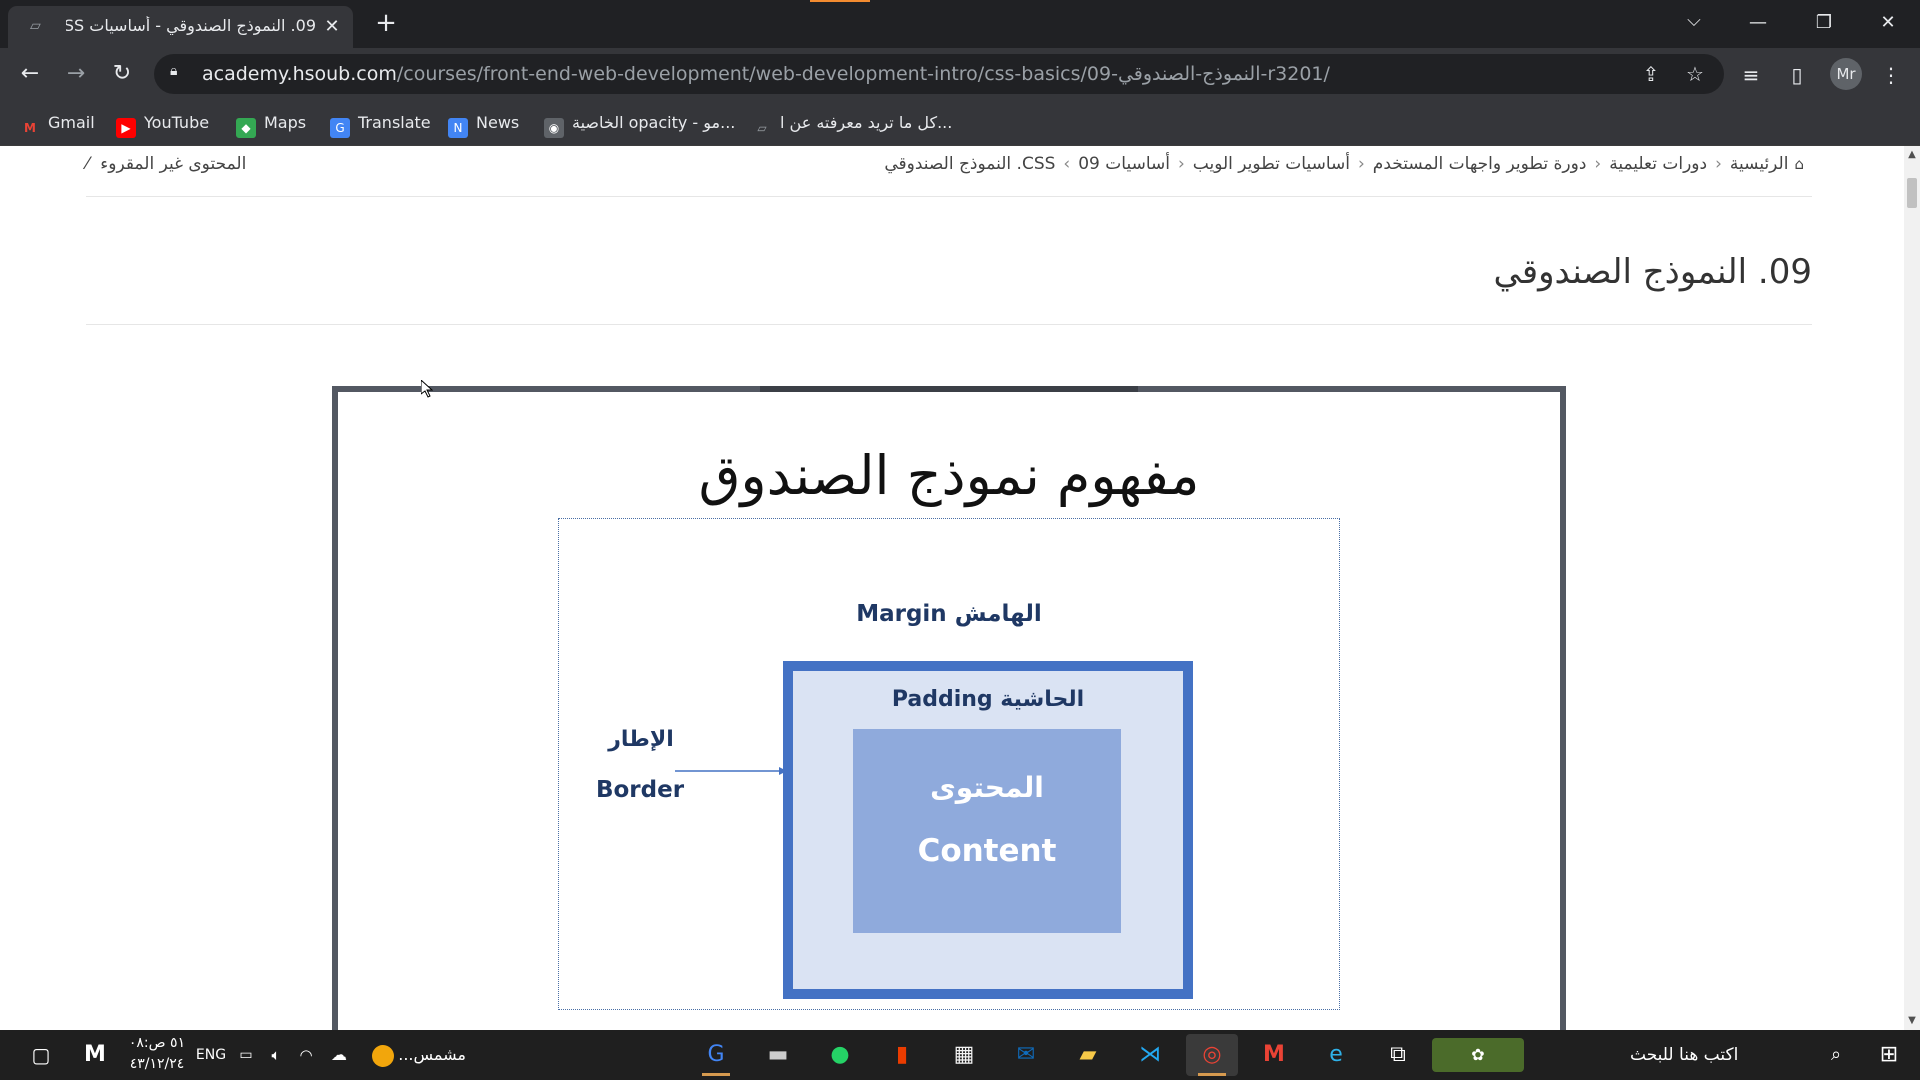  What do you see at coordinates (1846, 74) in the screenshot?
I see `profile-avatar: Mr` at bounding box center [1846, 74].